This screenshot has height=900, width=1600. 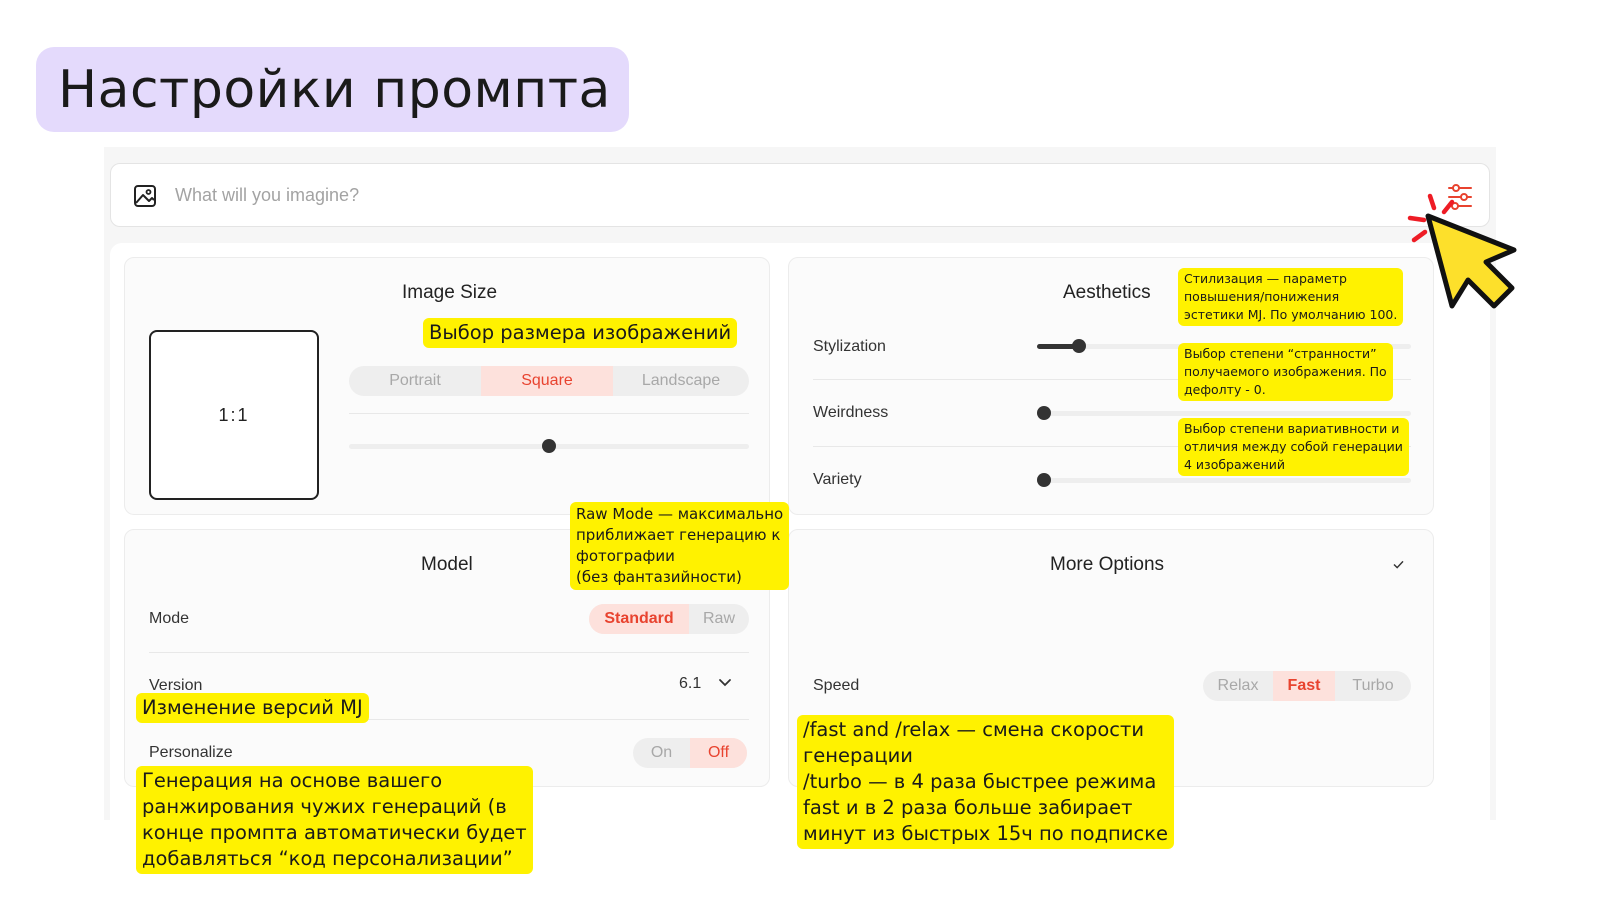 I want to click on aesthetics-title: Aesthetics, so click(x=1107, y=292).